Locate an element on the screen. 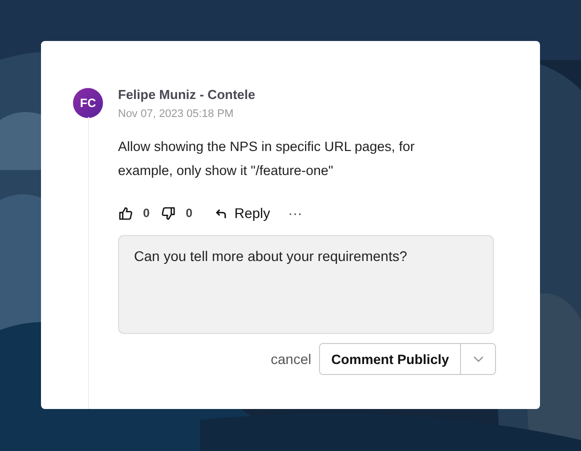 The image size is (581, 451). reply-button: Reply is located at coordinates (242, 213).